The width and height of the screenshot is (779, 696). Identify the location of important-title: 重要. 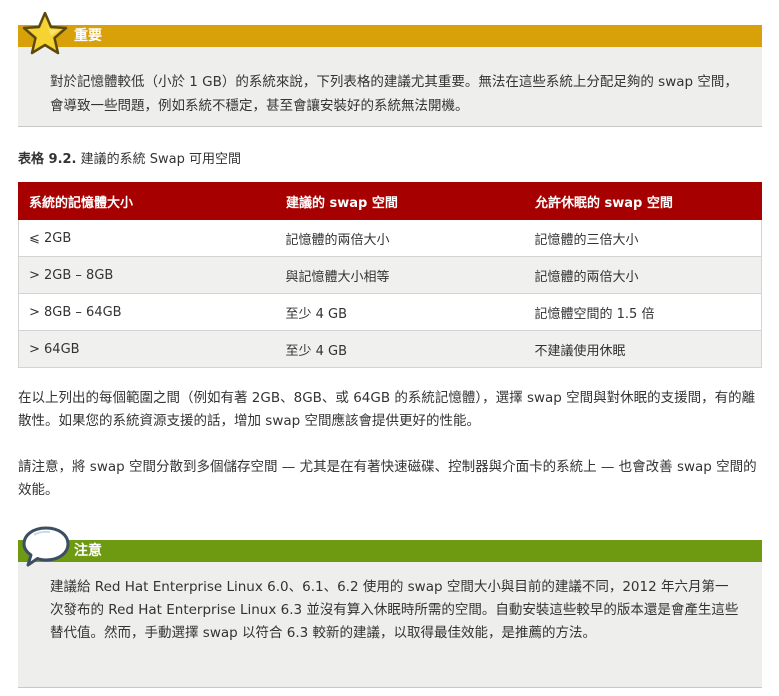
(88, 36).